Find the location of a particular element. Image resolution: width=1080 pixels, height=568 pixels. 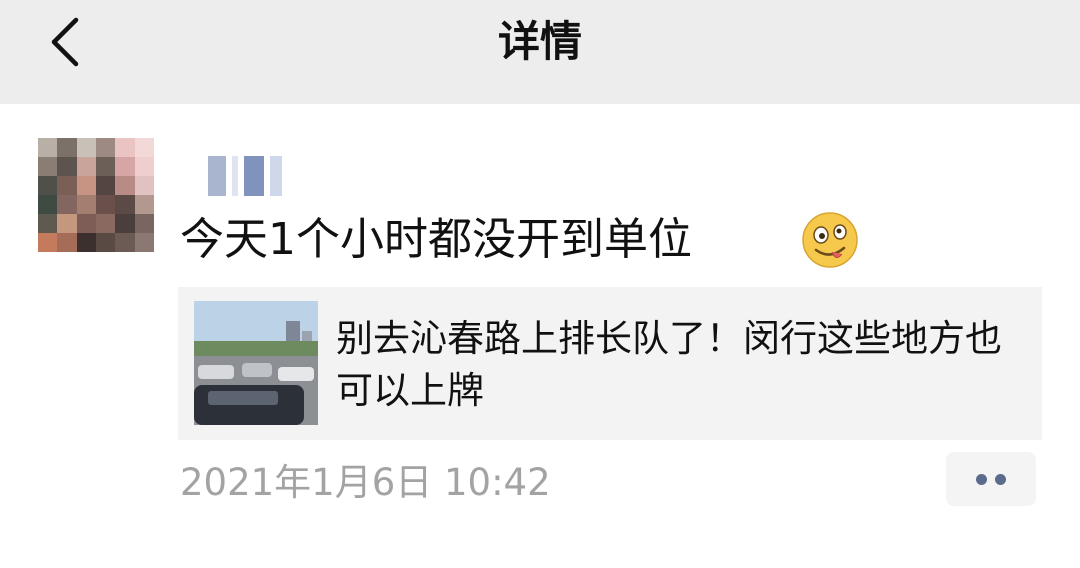

crazy-face-emoji-icon is located at coordinates (830, 240).